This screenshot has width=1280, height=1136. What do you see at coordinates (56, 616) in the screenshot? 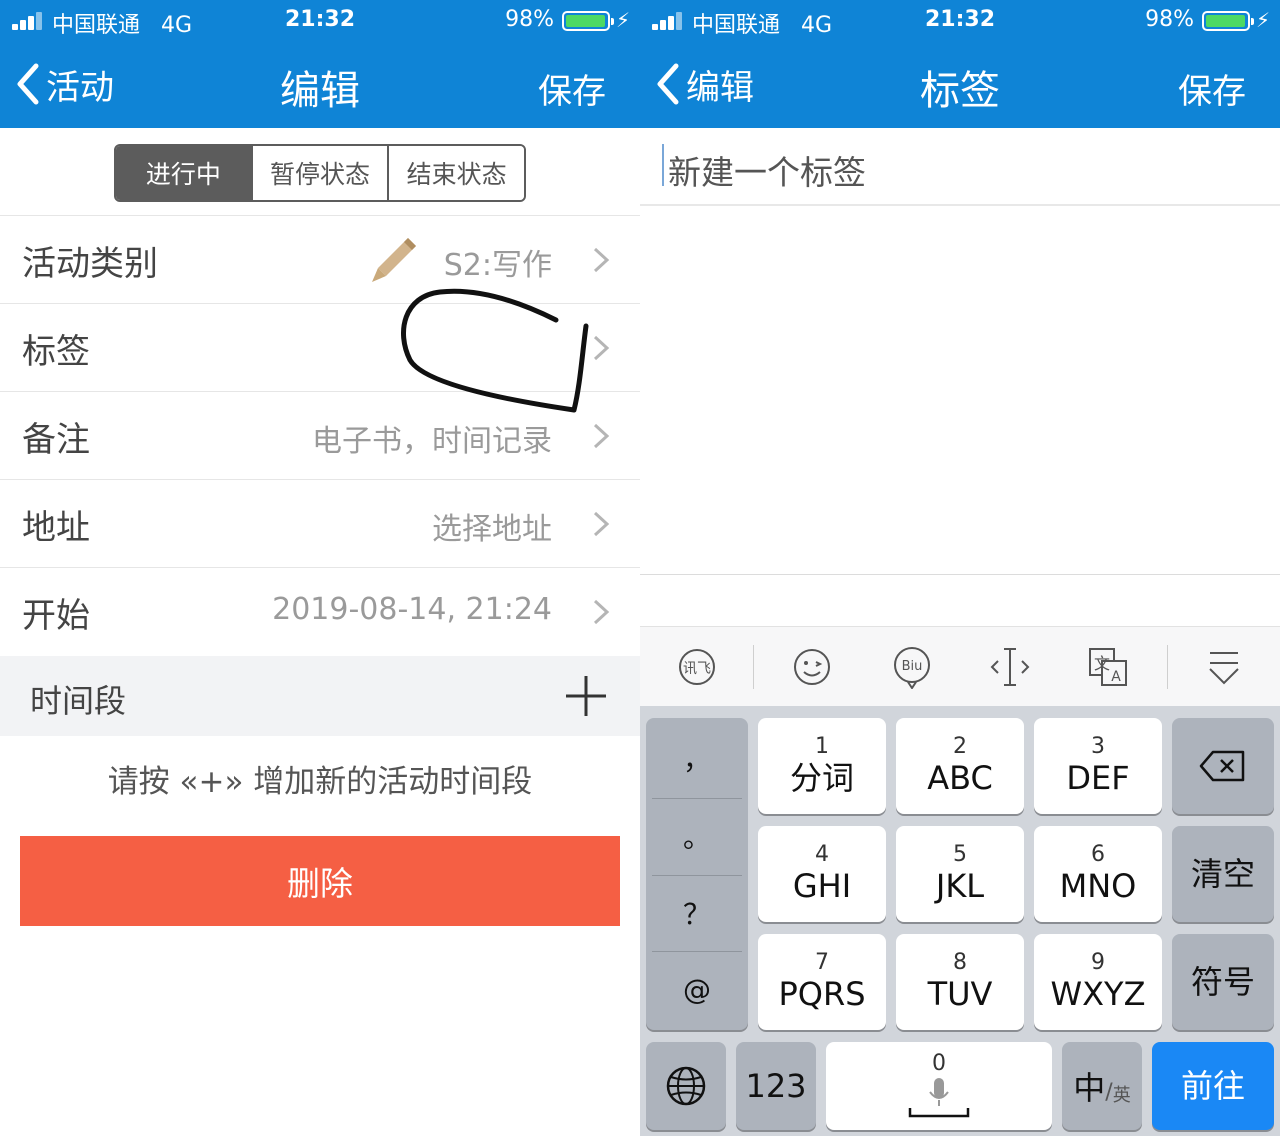
I see `row-label: 开始` at bounding box center [56, 616].